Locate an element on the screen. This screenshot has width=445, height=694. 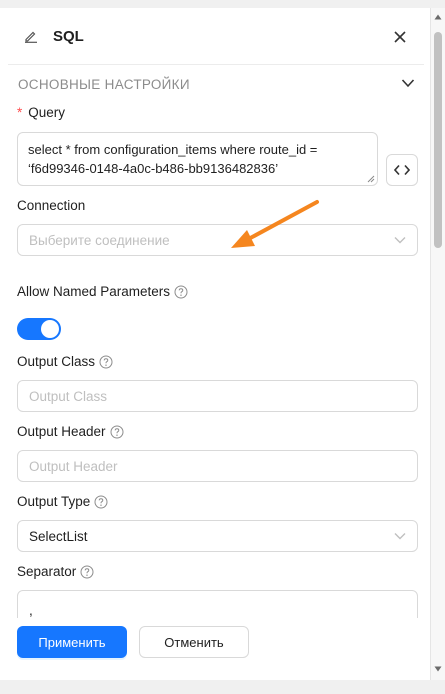
connection-placeholder: Выберите соединение is located at coordinates (99, 240).